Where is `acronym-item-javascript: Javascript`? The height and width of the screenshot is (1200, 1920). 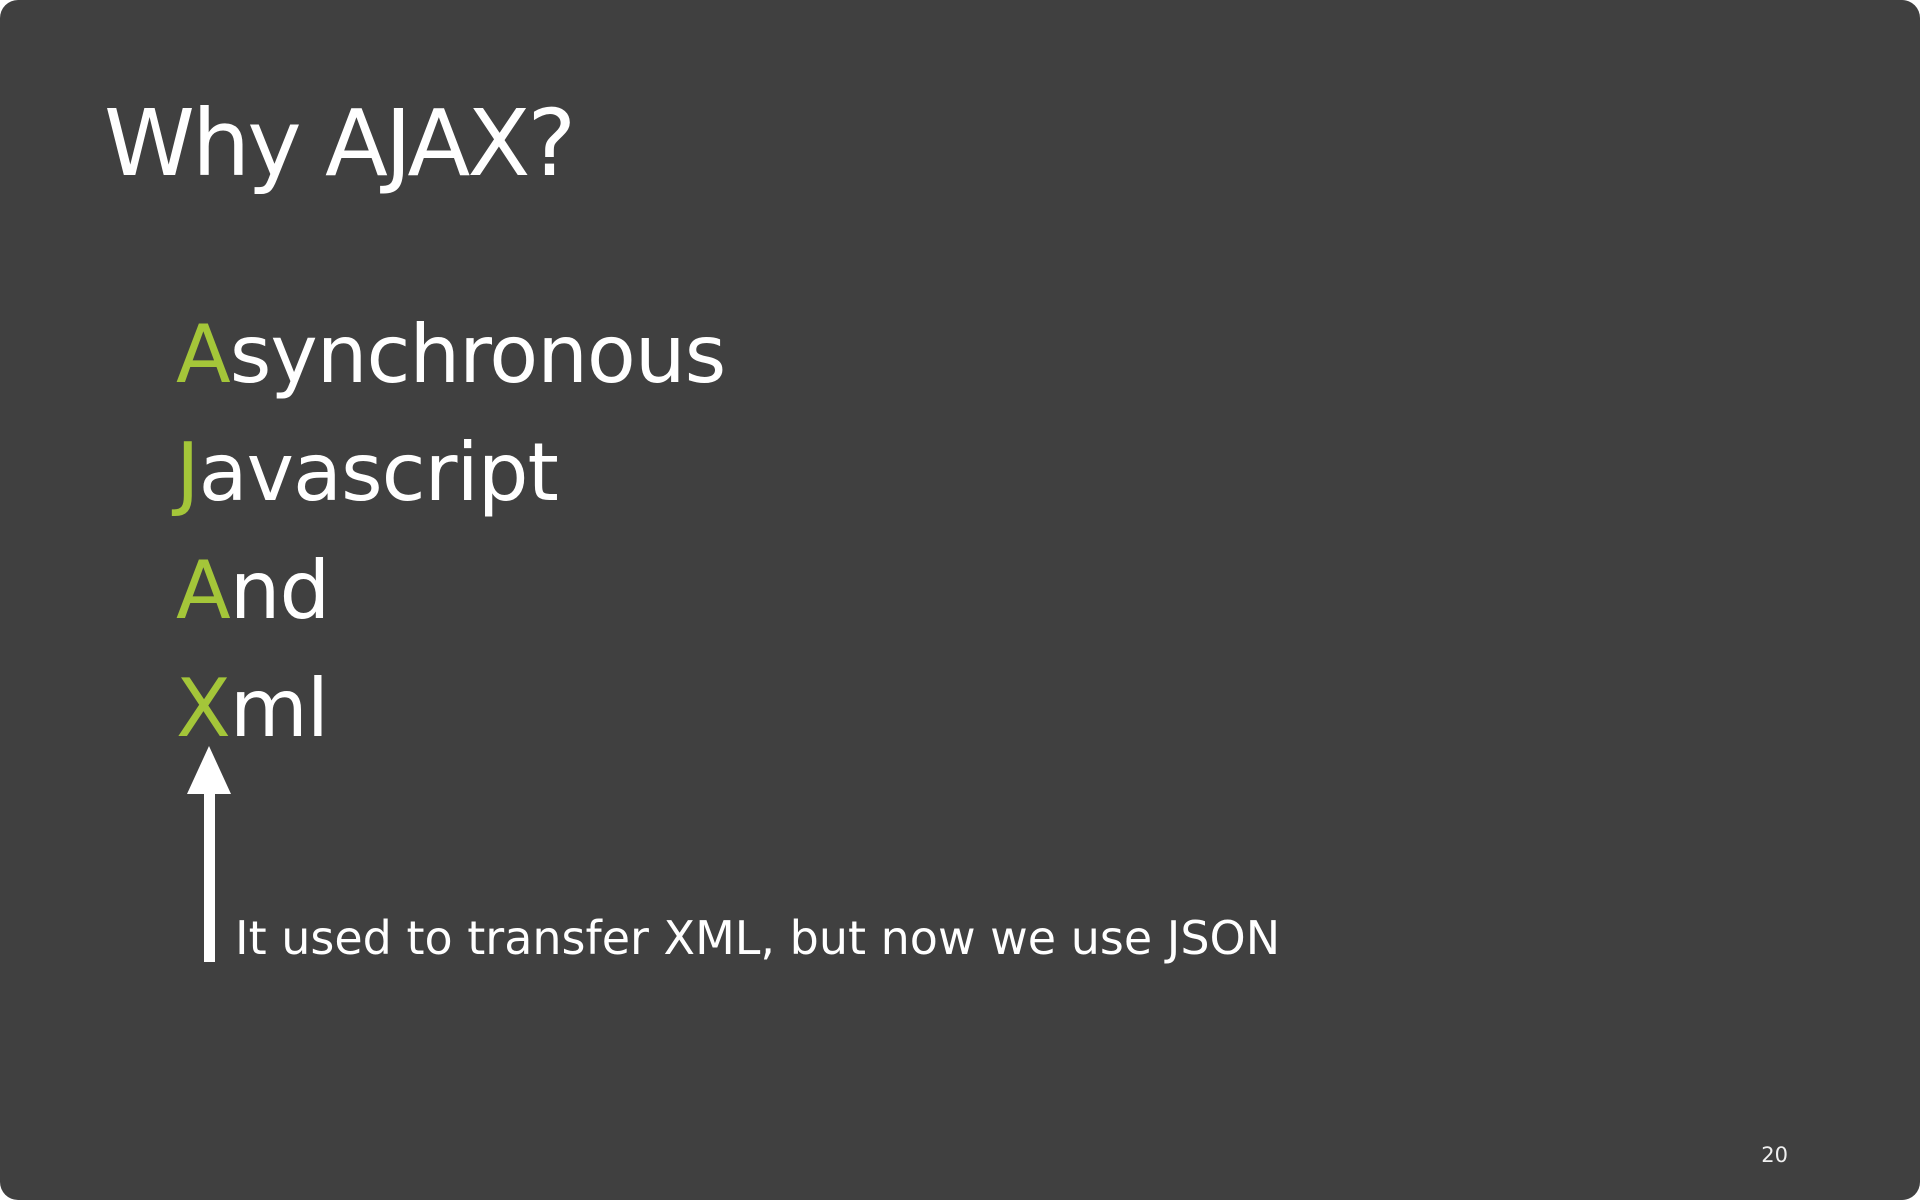
acronym-item-javascript: Javascript is located at coordinates (450, 473).